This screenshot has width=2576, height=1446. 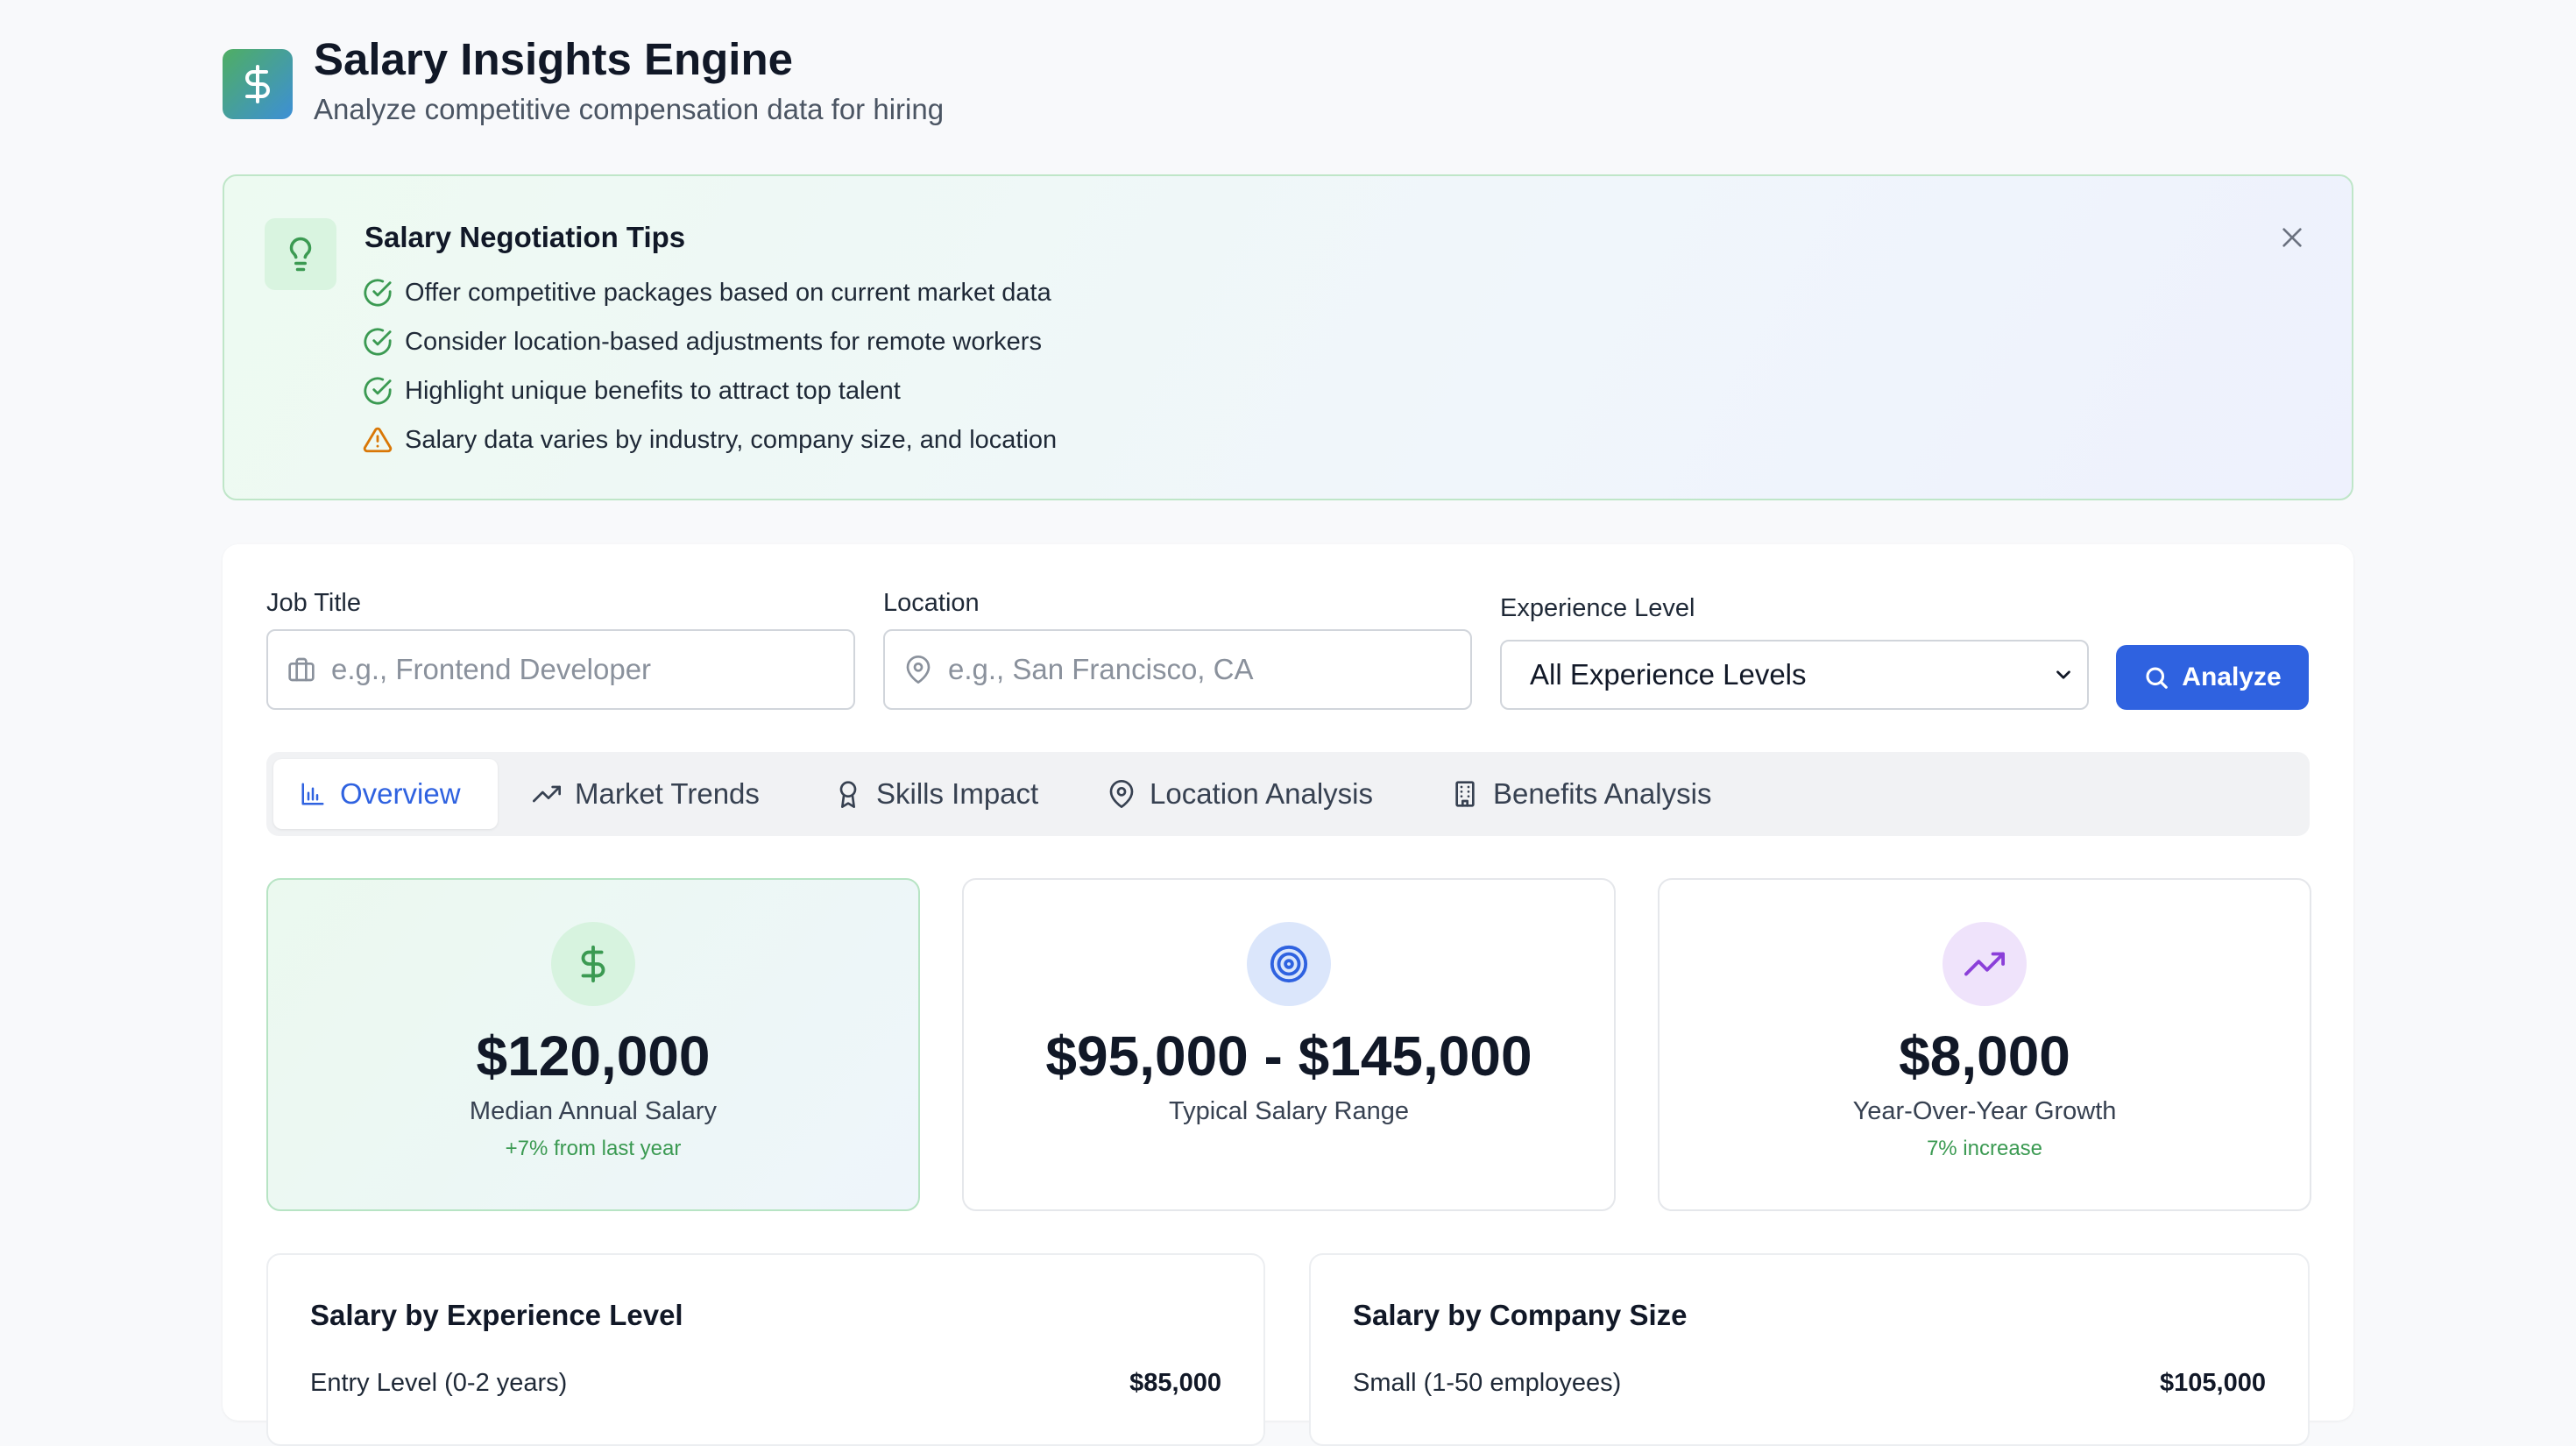 What do you see at coordinates (1984, 1056) in the screenshot?
I see `stat-value: $8,000` at bounding box center [1984, 1056].